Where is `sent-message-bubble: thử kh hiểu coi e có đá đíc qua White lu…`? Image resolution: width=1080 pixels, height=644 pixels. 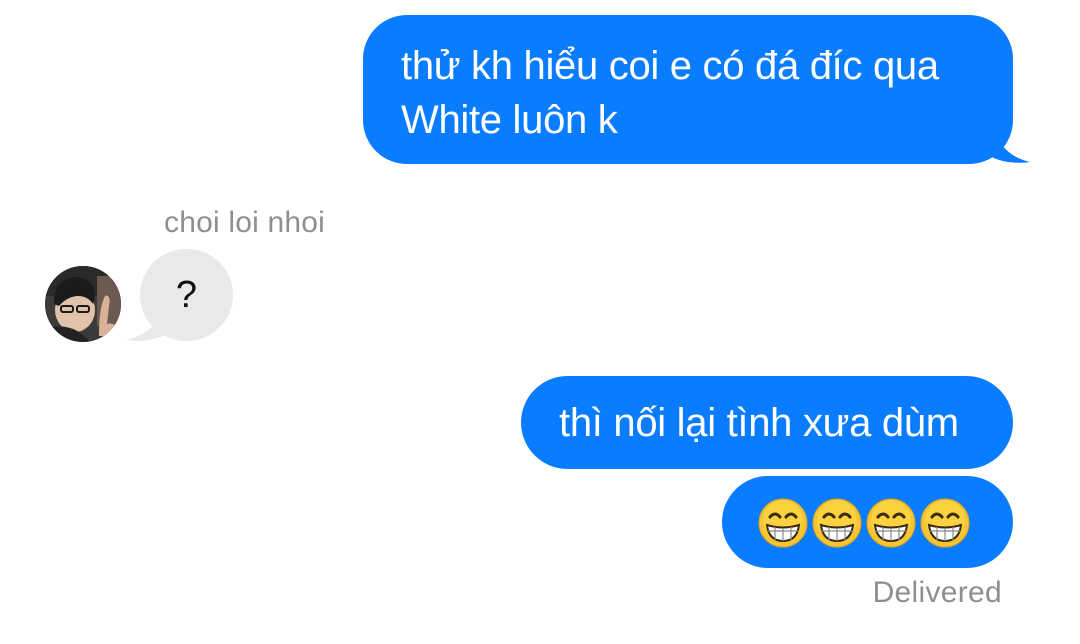
sent-message-bubble: thử kh hiểu coi e có đá đíc qua White lu… is located at coordinates (688, 89).